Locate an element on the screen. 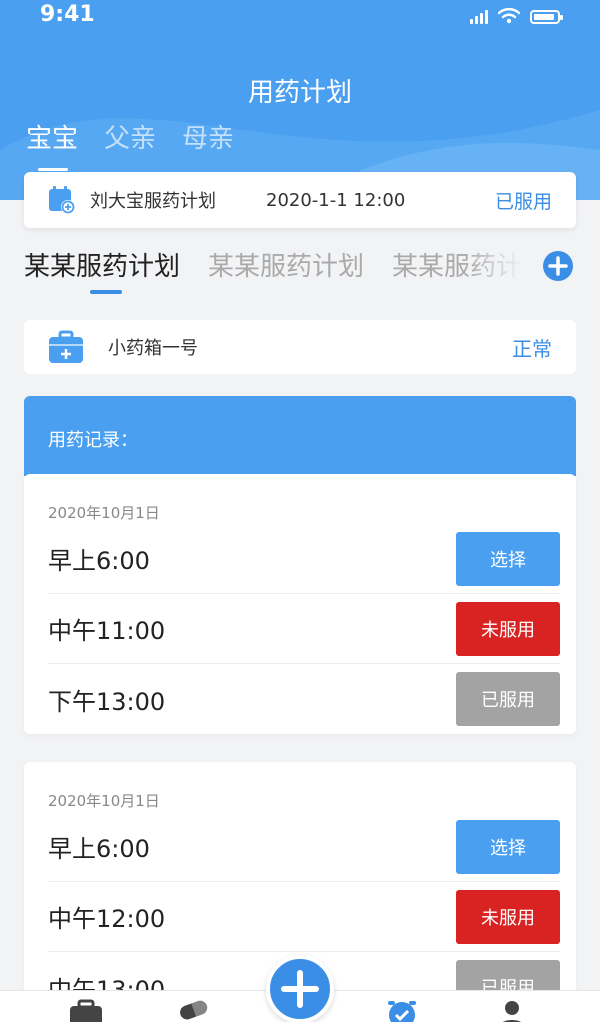 This screenshot has height=1022, width=600. calendar-add-icon is located at coordinates (62, 200).